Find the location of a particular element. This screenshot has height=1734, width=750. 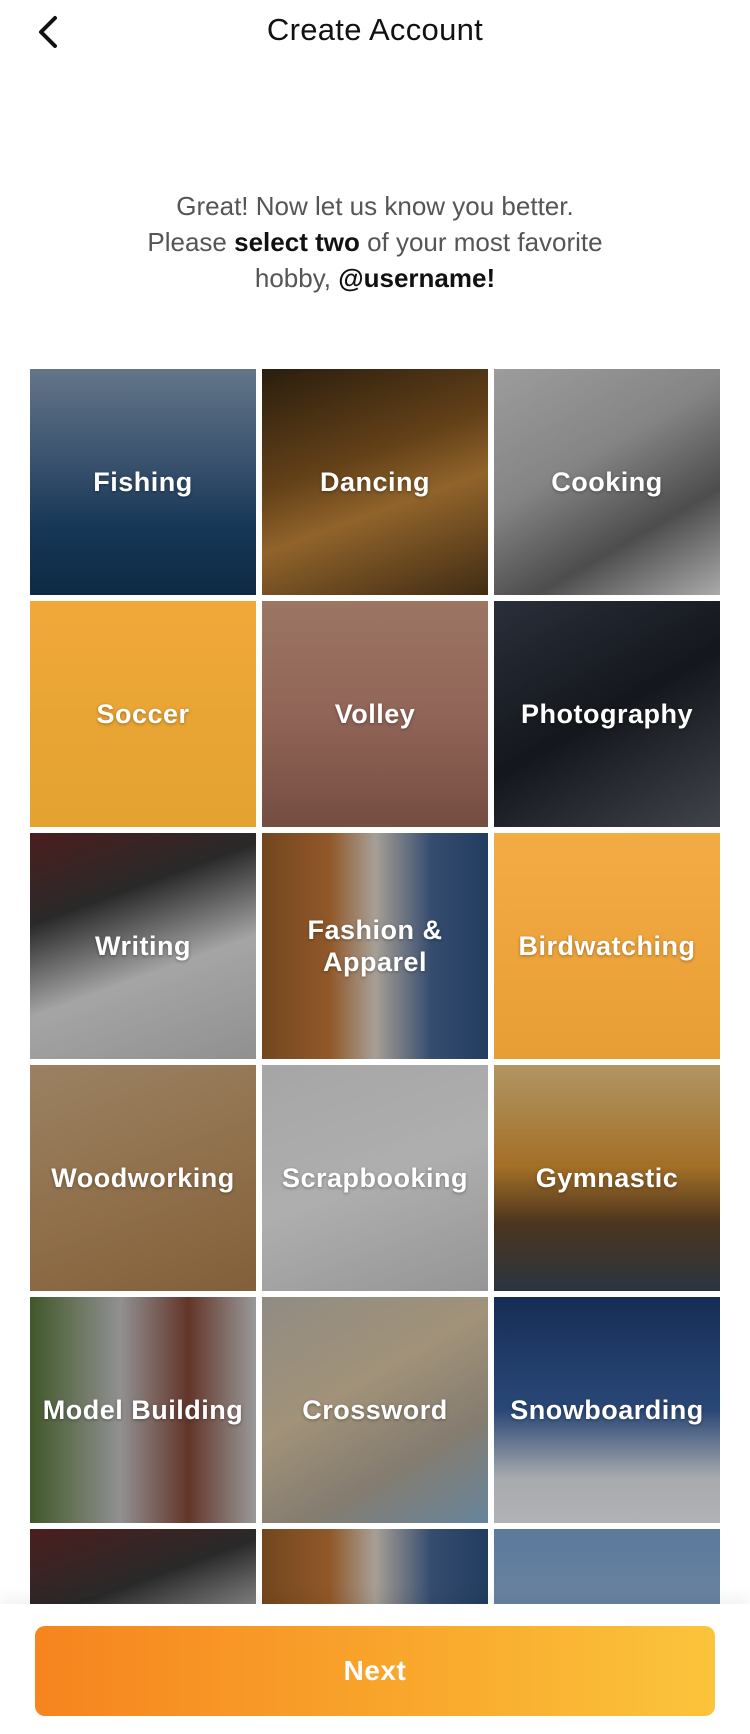

username-mention: @username! is located at coordinates (417, 278).